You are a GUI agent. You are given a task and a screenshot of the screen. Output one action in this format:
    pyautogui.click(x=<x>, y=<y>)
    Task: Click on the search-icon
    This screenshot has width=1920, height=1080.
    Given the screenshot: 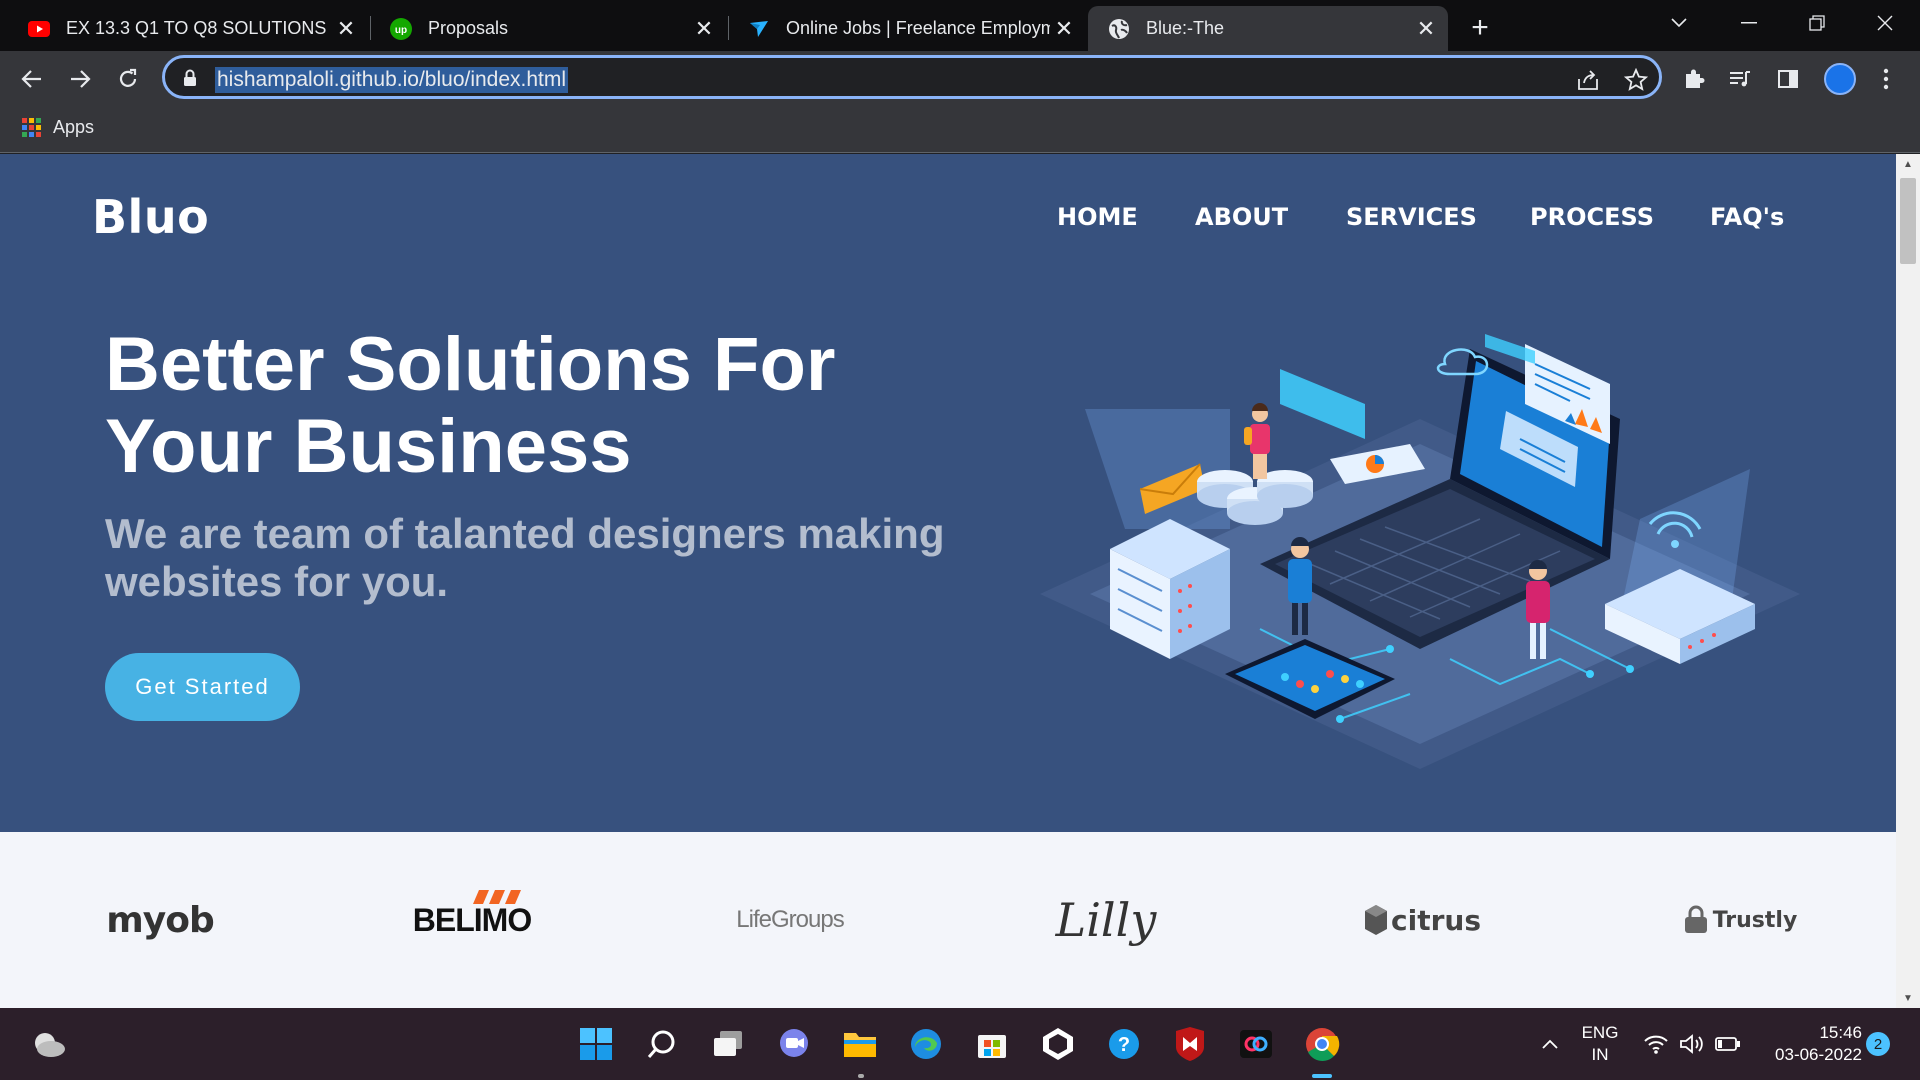 What is the action you would take?
    pyautogui.click(x=662, y=1044)
    